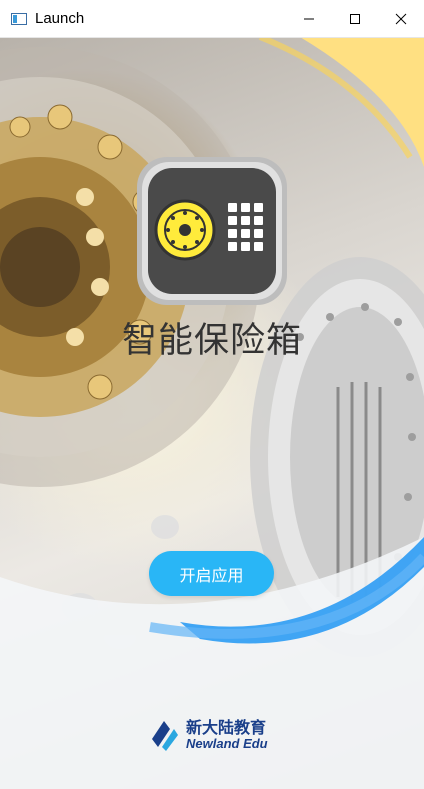 The image size is (424, 789). What do you see at coordinates (19, 18) in the screenshot?
I see `window-app-icon` at bounding box center [19, 18].